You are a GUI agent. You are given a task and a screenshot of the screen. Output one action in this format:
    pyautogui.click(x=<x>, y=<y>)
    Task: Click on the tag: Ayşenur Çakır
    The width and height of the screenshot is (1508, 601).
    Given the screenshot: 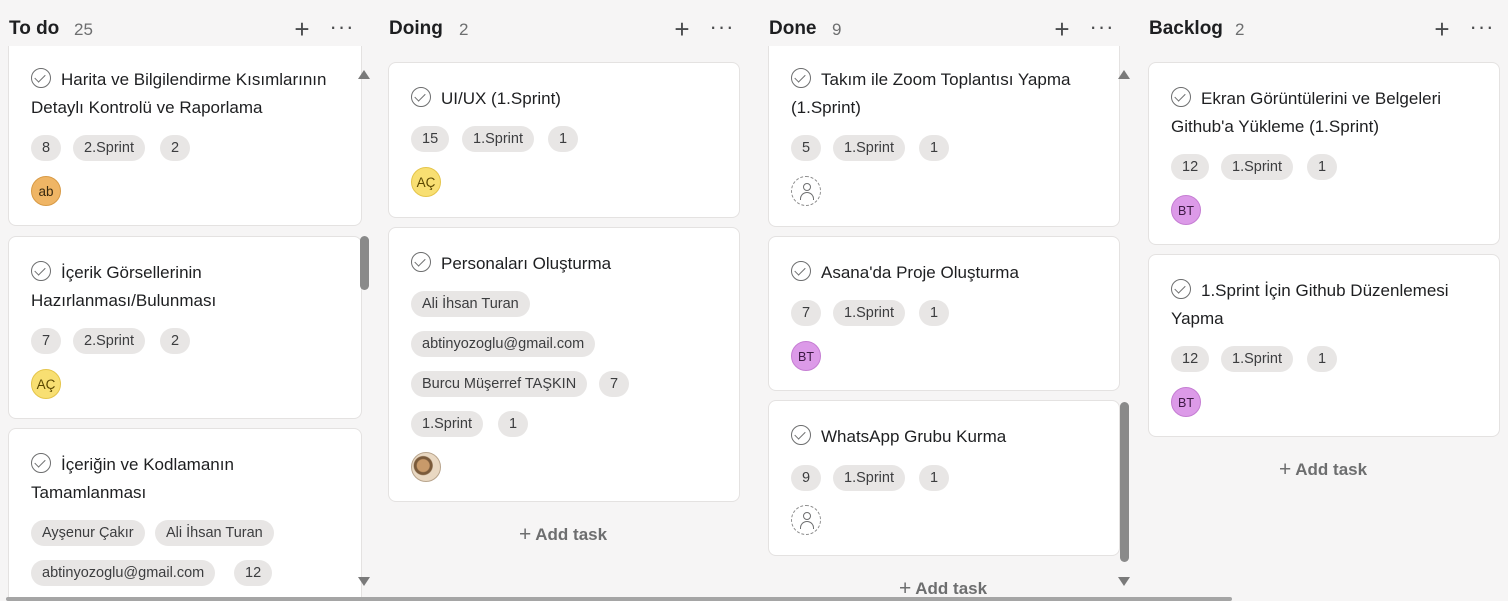 What is the action you would take?
    pyautogui.click(x=88, y=533)
    